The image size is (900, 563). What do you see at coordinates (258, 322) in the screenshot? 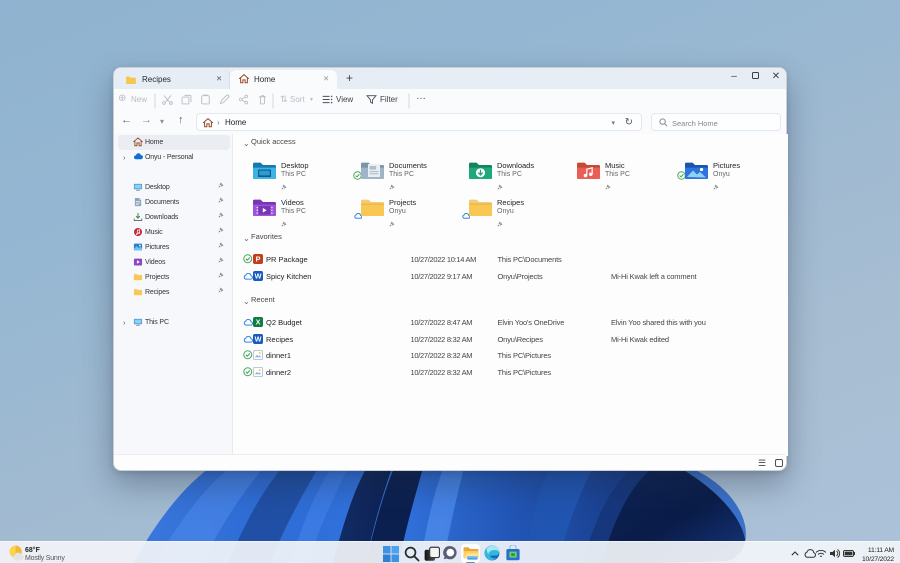
I see `svg-text: X` at bounding box center [258, 322].